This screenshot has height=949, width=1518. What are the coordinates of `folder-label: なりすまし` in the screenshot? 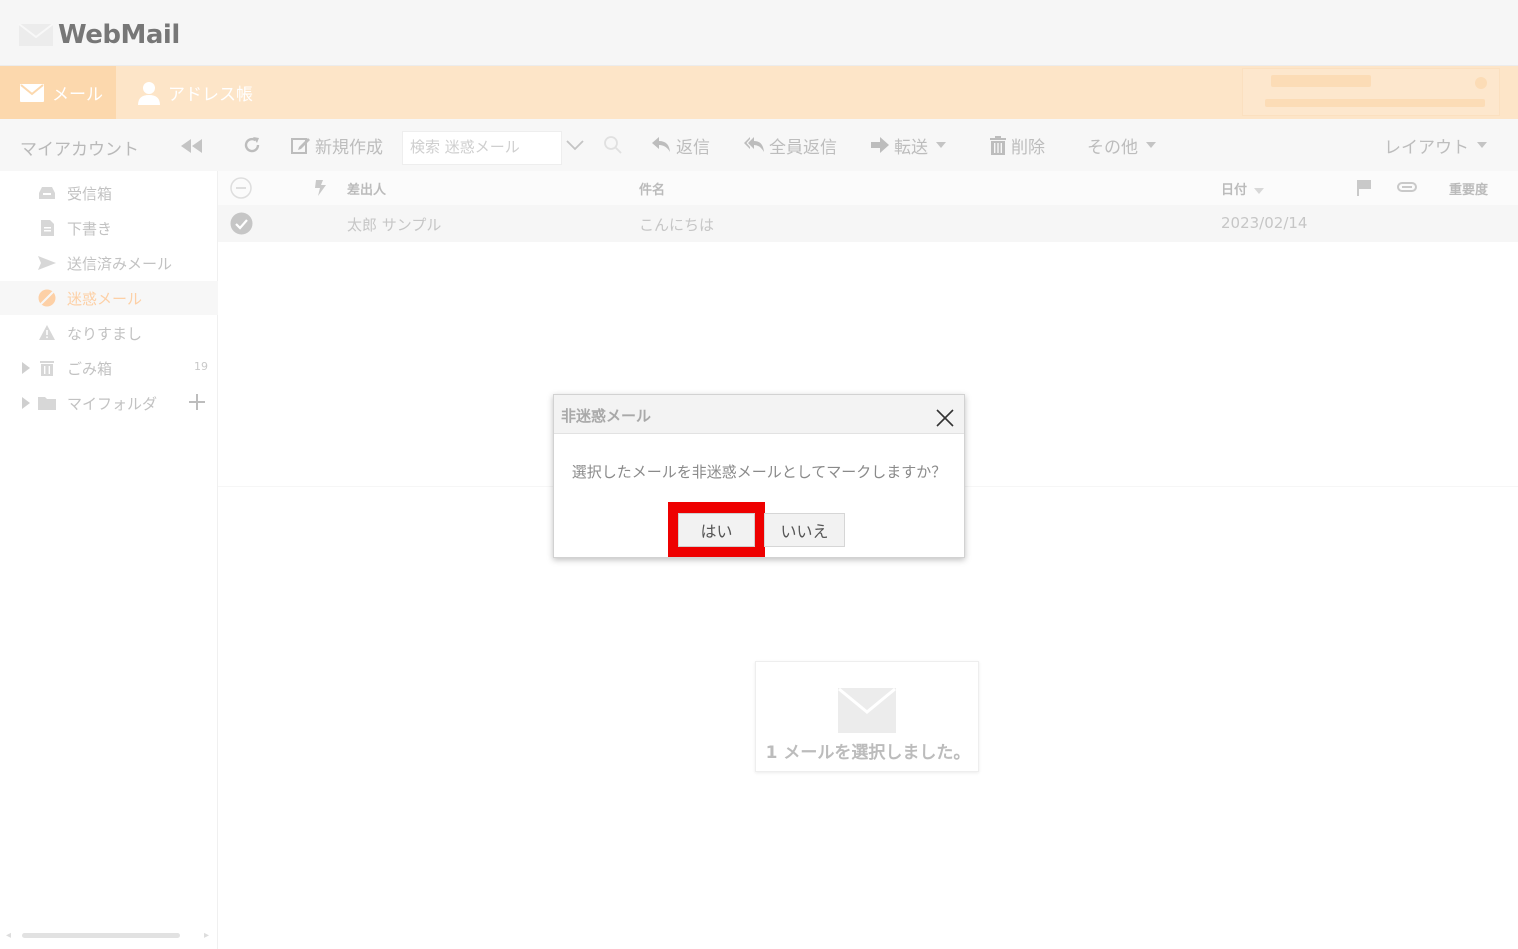 It's located at (105, 334).